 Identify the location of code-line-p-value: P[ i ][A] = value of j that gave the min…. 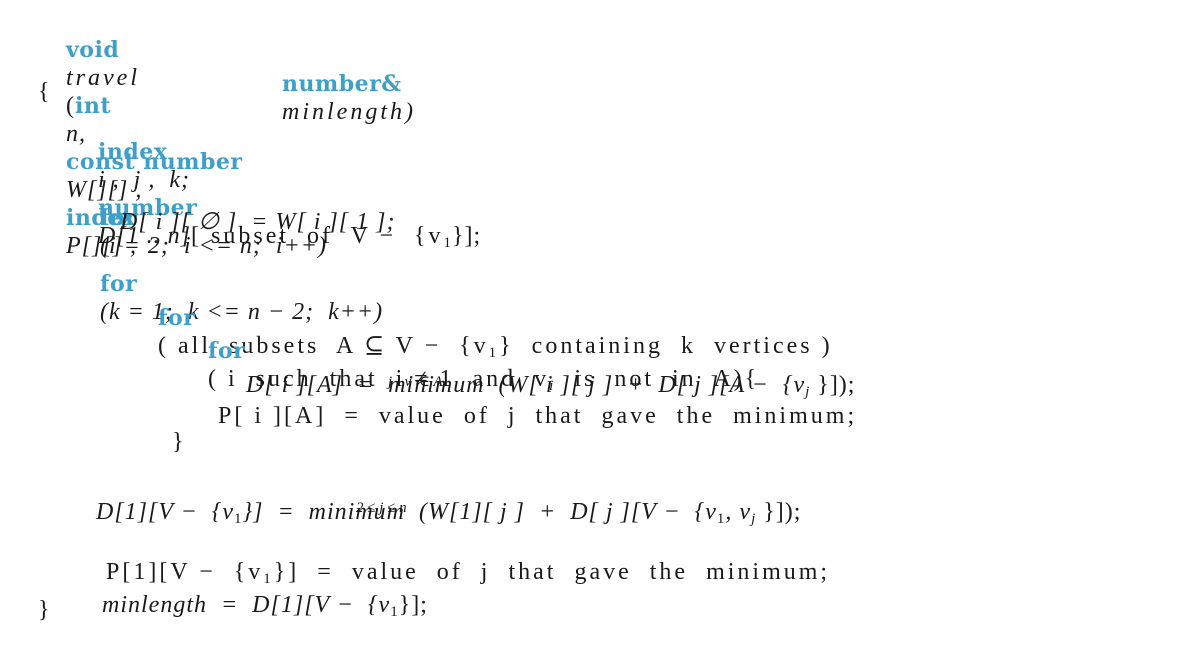
(538, 416).